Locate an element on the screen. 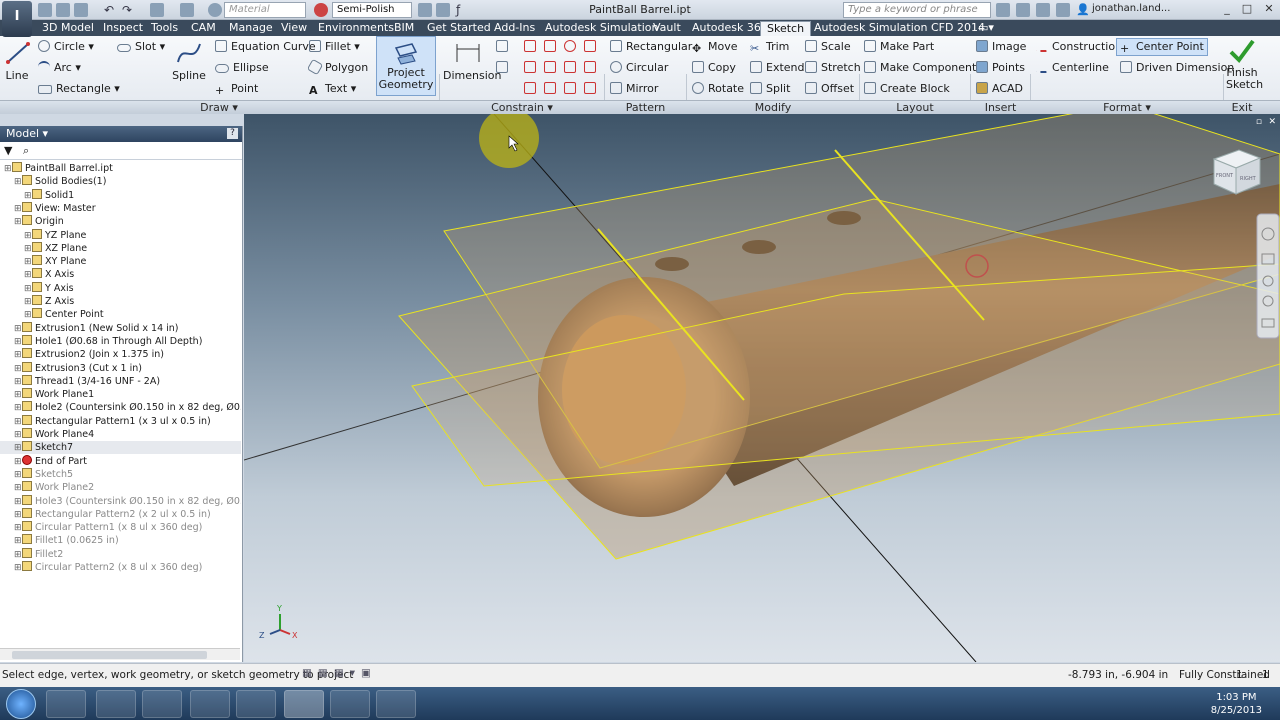 This screenshot has width=1280, height=720. tree-item: ⊞ Solid1 is located at coordinates (120, 195).